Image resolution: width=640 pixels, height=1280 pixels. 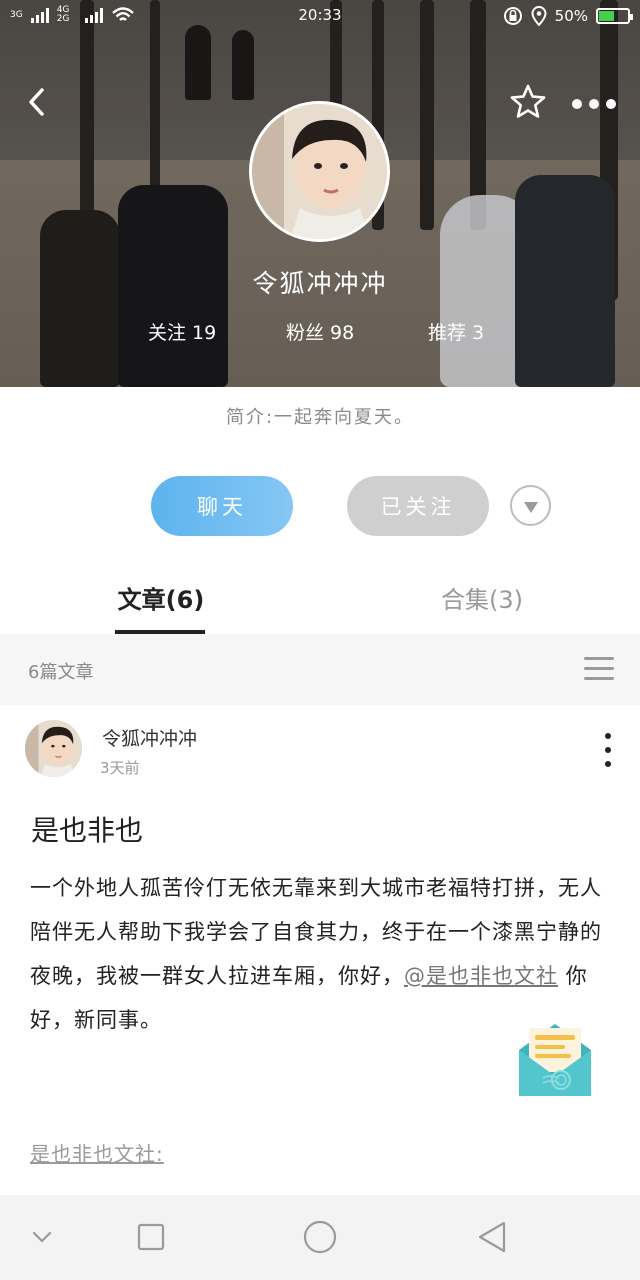 I want to click on more-button, so click(x=594, y=104).